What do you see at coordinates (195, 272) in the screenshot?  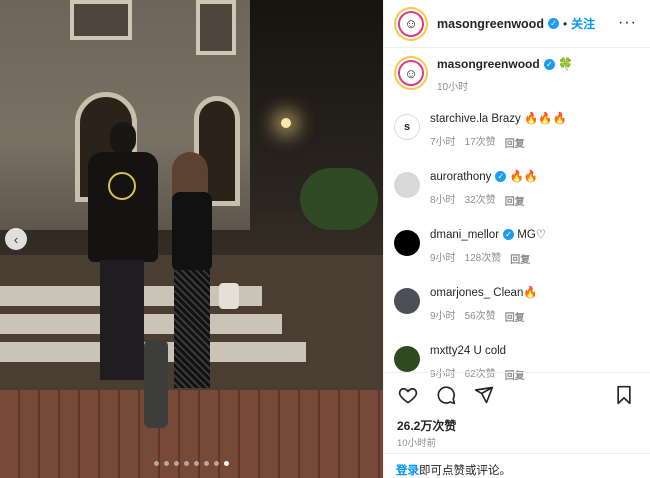 I see `photo-person-woman` at bounding box center [195, 272].